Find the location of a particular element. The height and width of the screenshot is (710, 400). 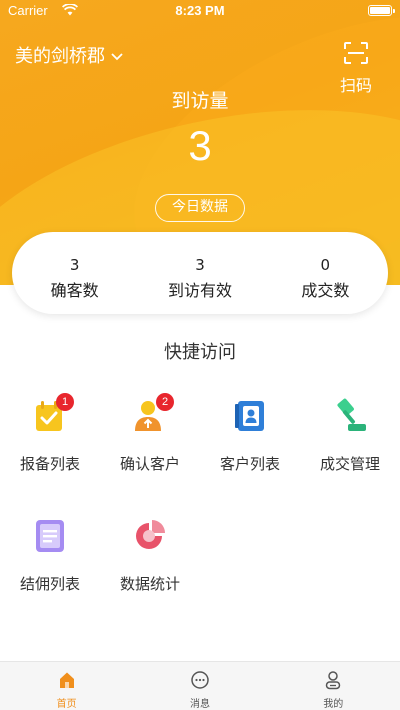

commission-list-icon is located at coordinates (50, 535).